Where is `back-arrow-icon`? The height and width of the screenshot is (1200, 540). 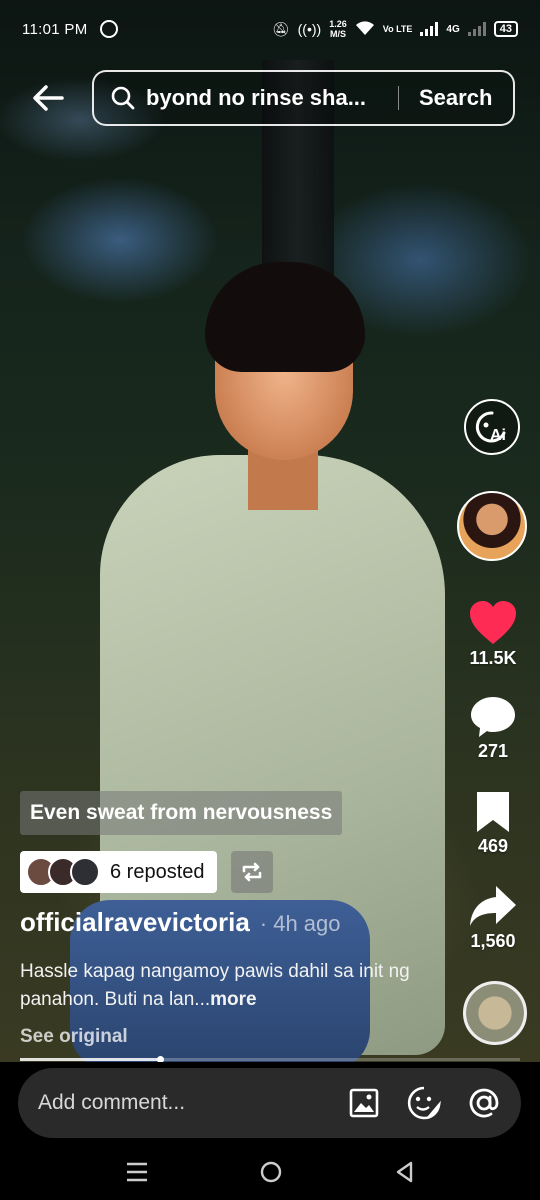 back-arrow-icon is located at coordinates (48, 98).